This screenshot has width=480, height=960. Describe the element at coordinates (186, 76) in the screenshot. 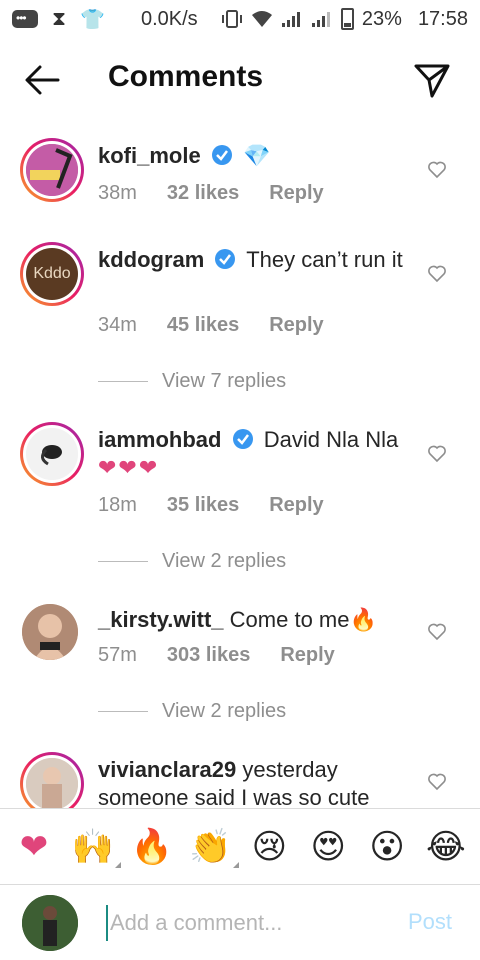

I see `page-title: Comments` at that location.